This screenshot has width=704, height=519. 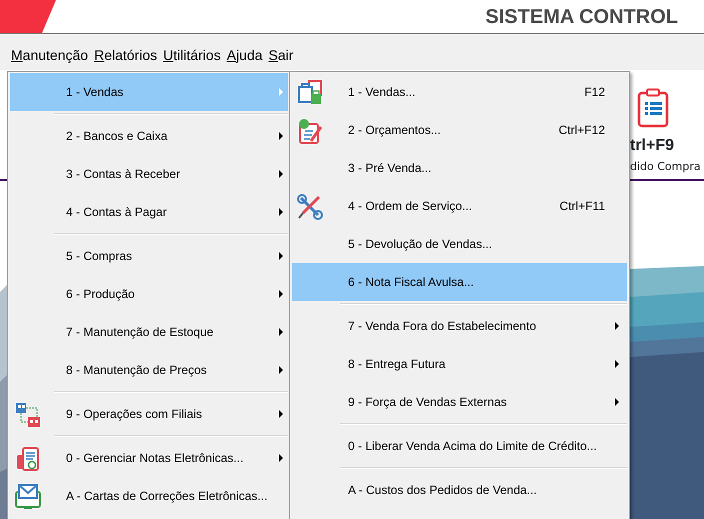 What do you see at coordinates (149, 294) in the screenshot?
I see `menu-item: 6 - Produção` at bounding box center [149, 294].